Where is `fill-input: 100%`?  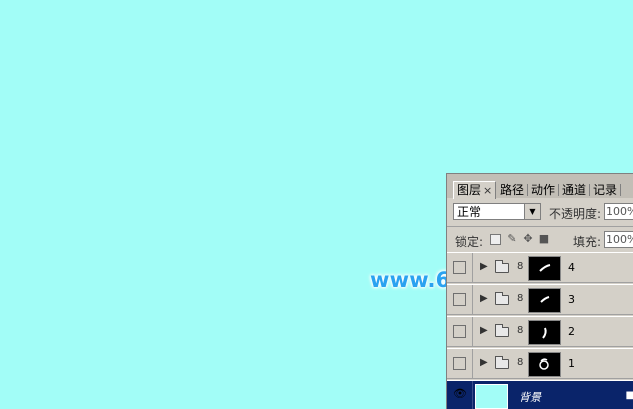 fill-input: 100% is located at coordinates (618, 239).